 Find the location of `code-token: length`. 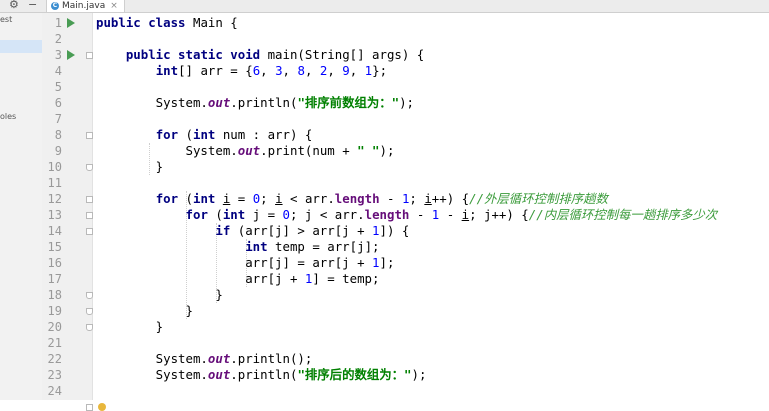

code-token: length is located at coordinates (387, 214).